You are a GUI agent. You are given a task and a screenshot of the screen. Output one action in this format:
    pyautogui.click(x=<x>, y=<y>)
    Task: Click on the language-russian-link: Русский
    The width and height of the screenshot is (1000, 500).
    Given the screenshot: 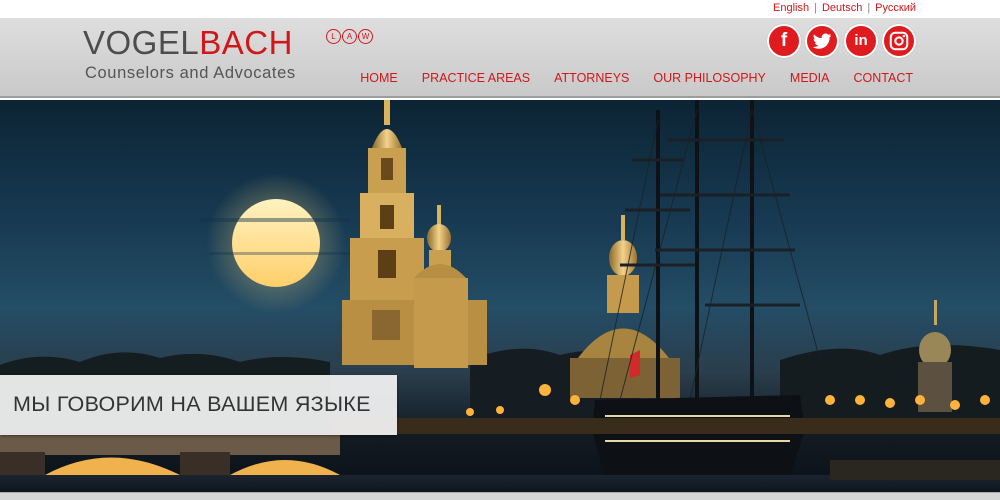 What is the action you would take?
    pyautogui.click(x=895, y=8)
    